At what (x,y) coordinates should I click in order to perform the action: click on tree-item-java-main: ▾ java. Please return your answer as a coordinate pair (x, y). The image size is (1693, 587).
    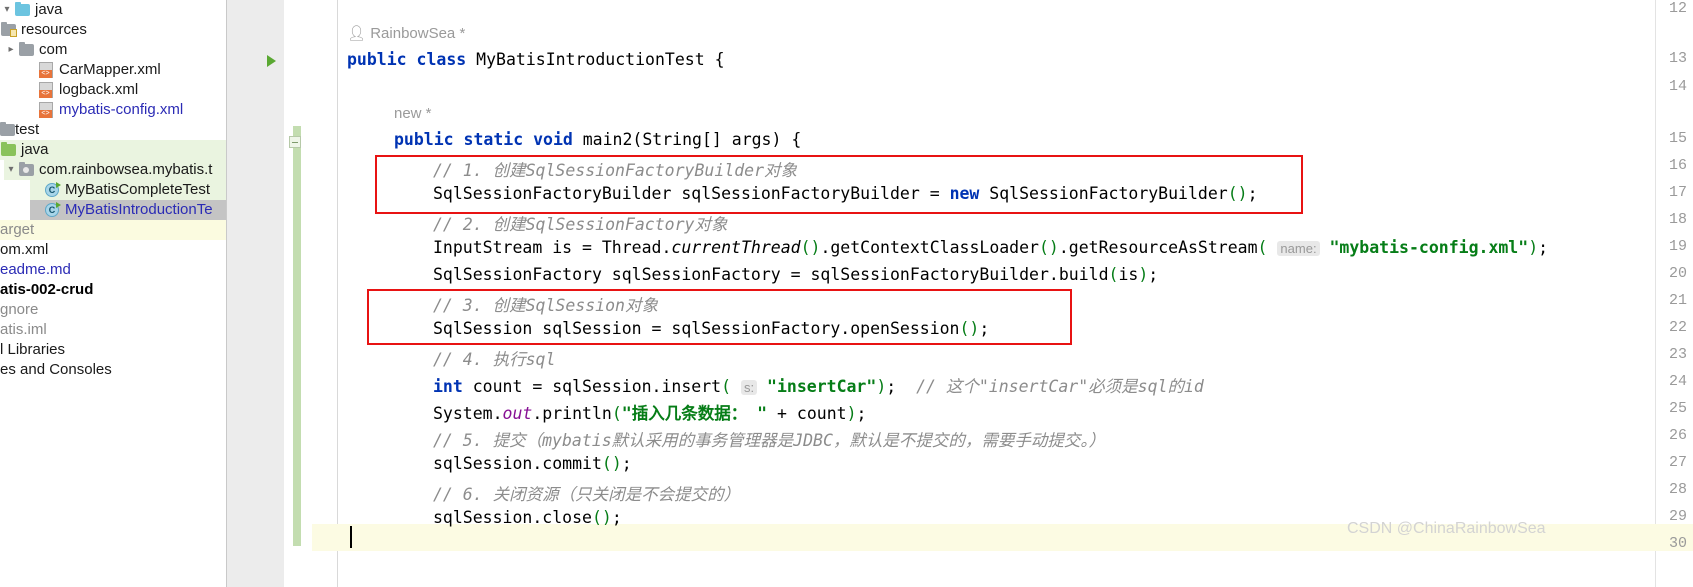
    Looking at the image, I should click on (113, 10).